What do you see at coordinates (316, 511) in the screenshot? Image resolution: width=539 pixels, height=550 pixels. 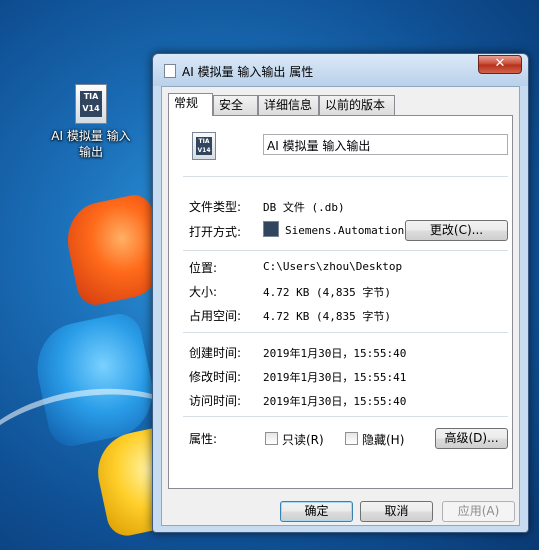 I see `ok-button: 确定` at bounding box center [316, 511].